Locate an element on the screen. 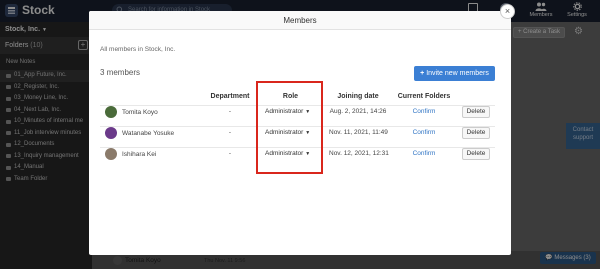 The width and height of the screenshot is (600, 269). modal-title: Members is located at coordinates (300, 20).